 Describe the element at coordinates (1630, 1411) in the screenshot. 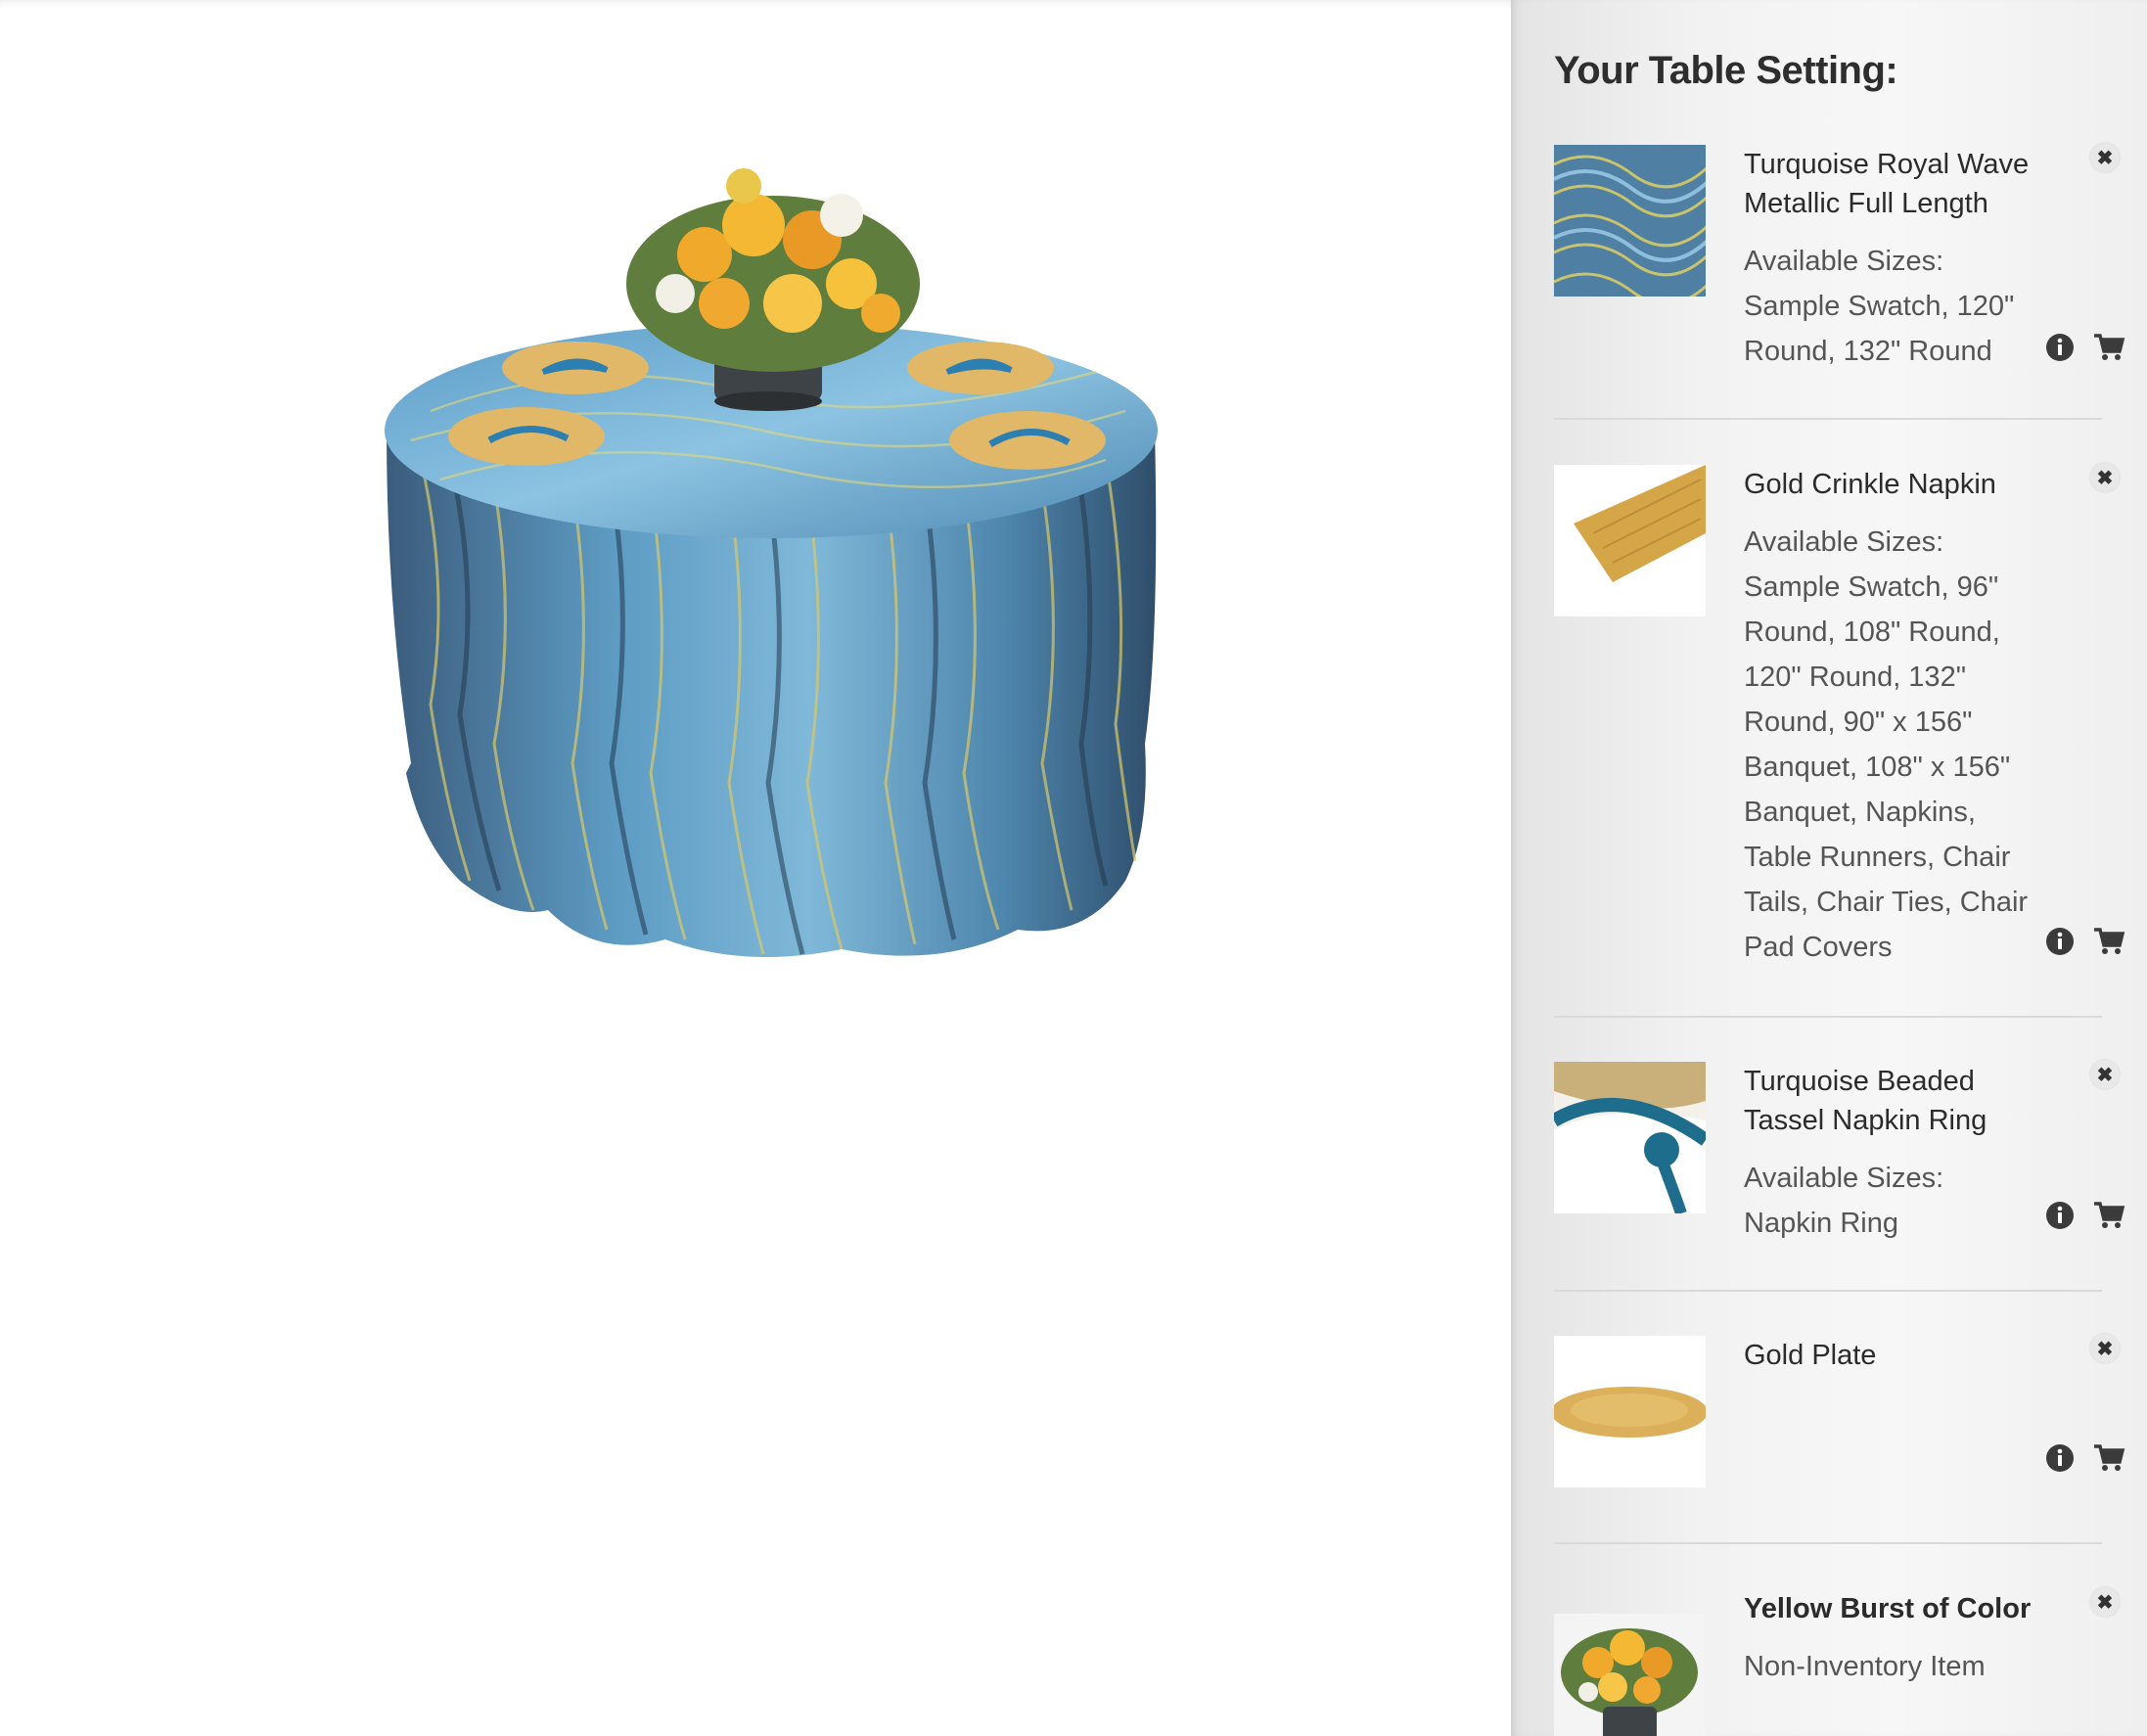

I see `gold-plate-thumbnail` at that location.